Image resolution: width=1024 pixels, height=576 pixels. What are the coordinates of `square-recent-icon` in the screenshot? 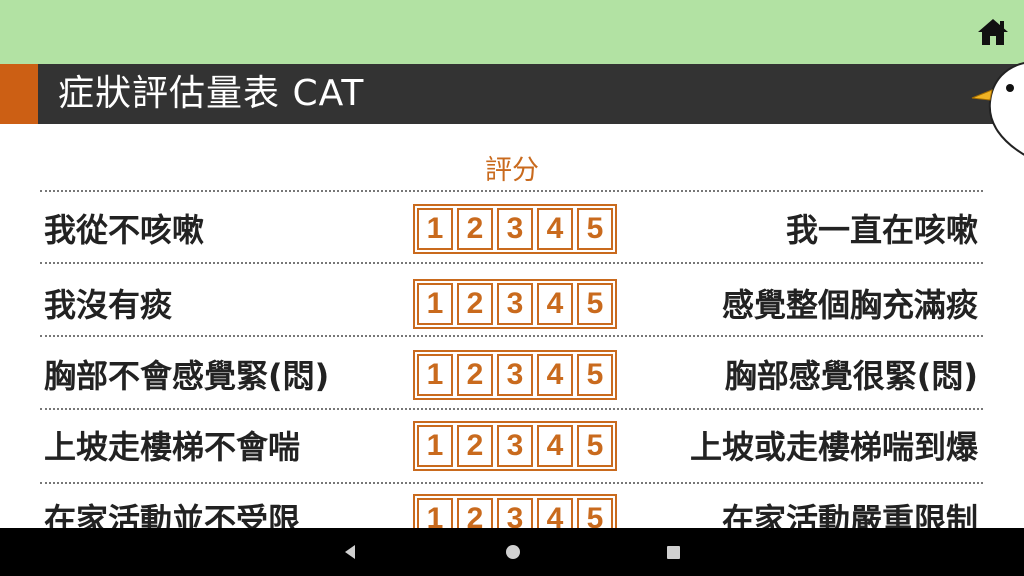 It's located at (673, 552).